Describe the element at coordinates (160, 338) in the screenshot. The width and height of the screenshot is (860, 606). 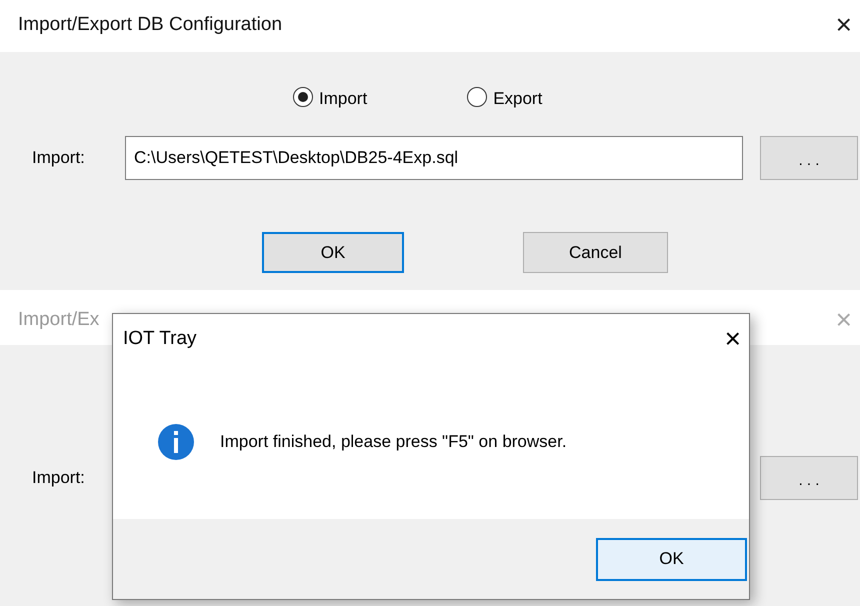
I see `dialog-title: IOT Tray` at that location.